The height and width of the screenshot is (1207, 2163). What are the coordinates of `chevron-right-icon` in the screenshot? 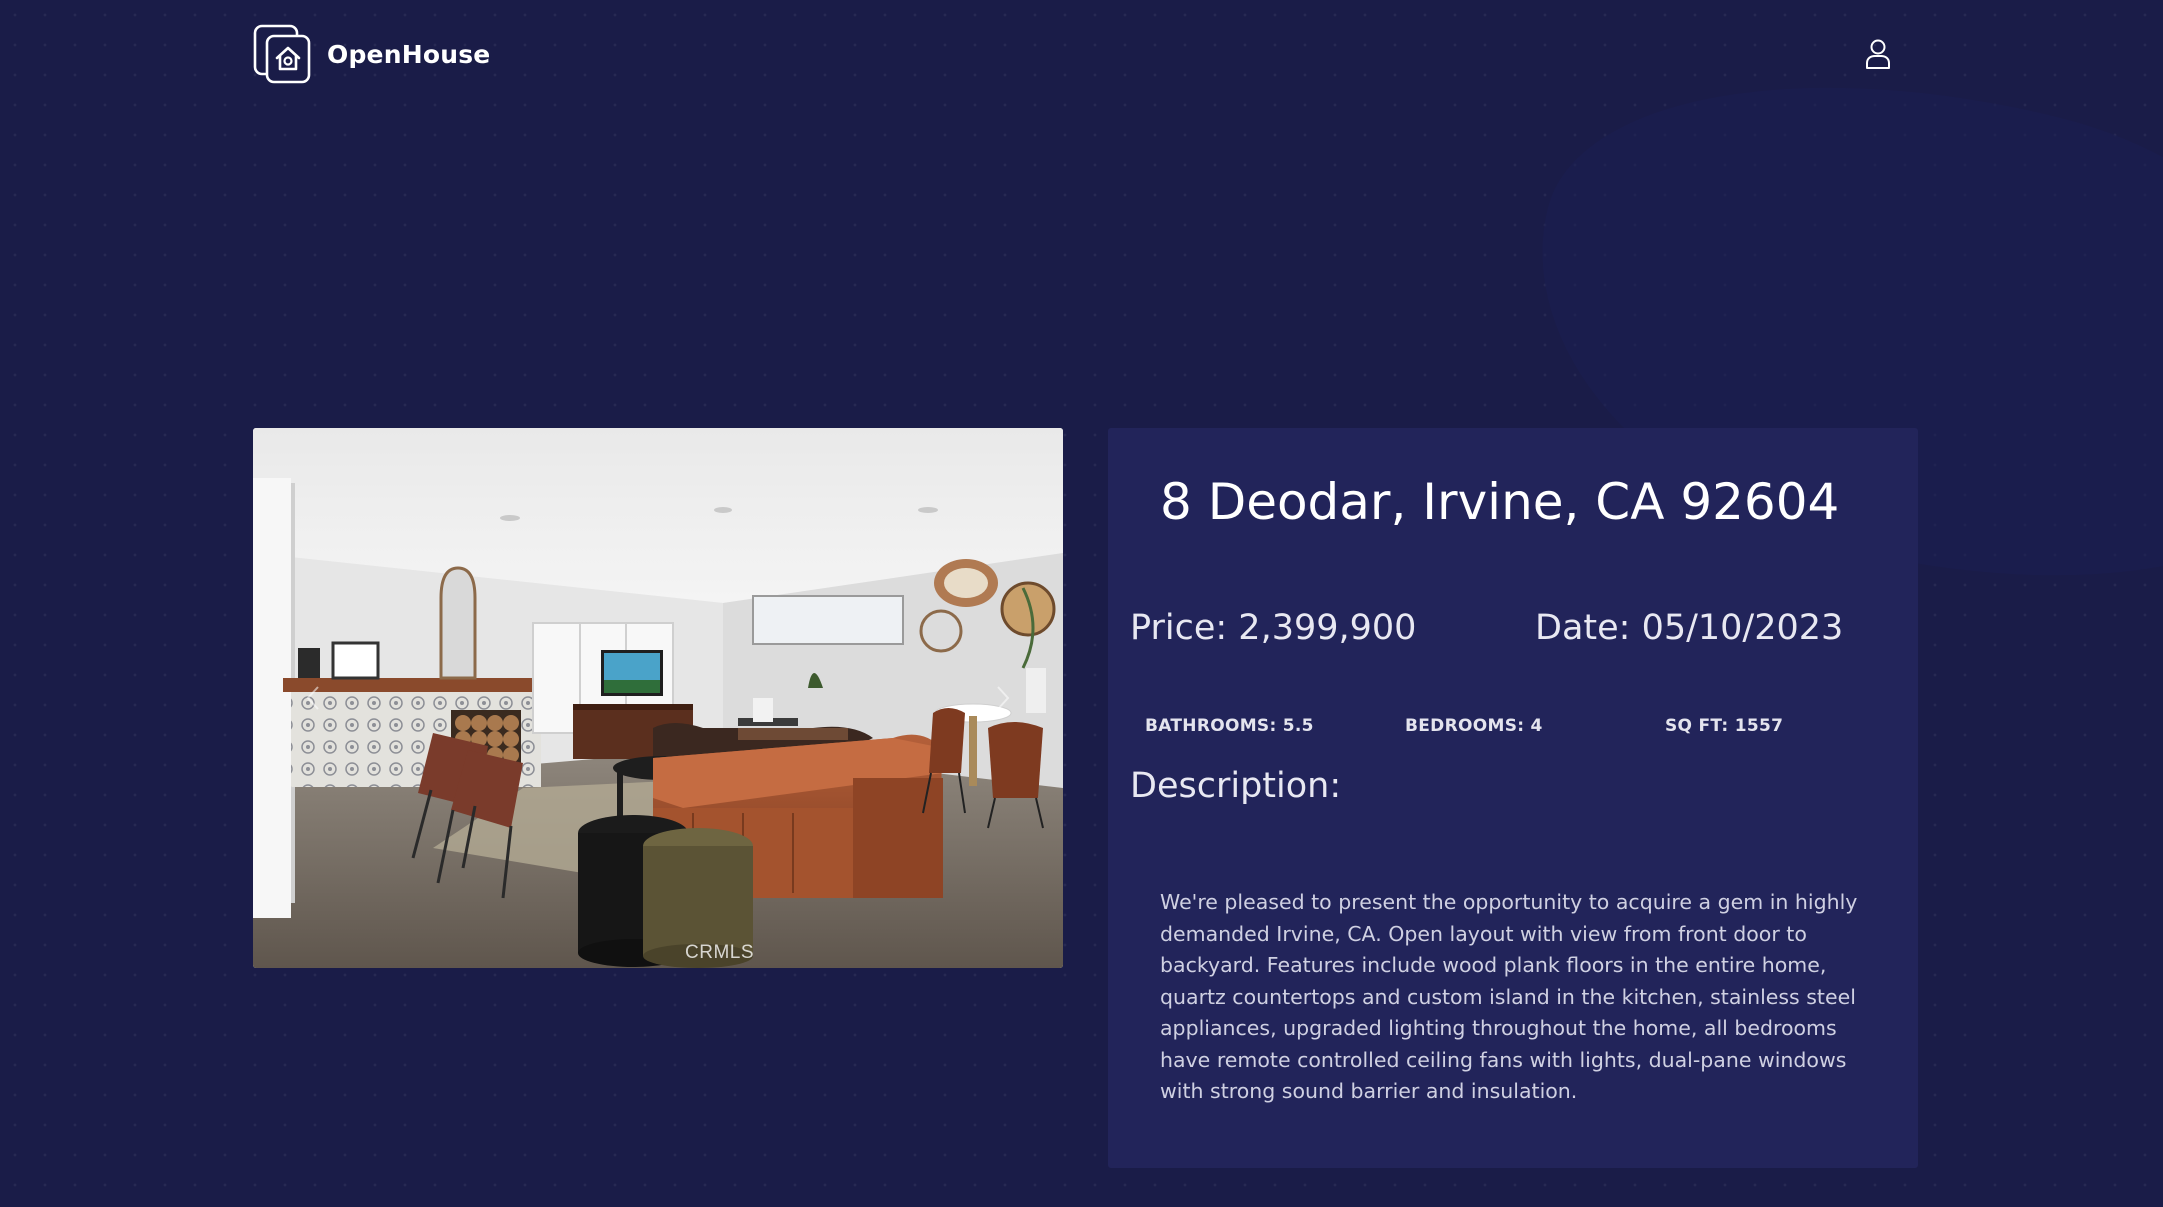 It's located at (1003, 698).